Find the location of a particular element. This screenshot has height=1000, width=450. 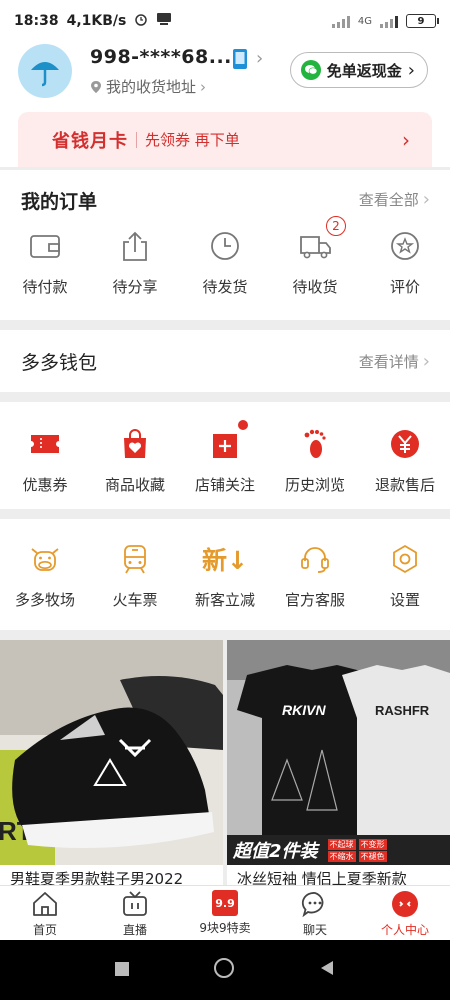

order-pending-receipt: 2 待收货 is located at coordinates (315, 256).